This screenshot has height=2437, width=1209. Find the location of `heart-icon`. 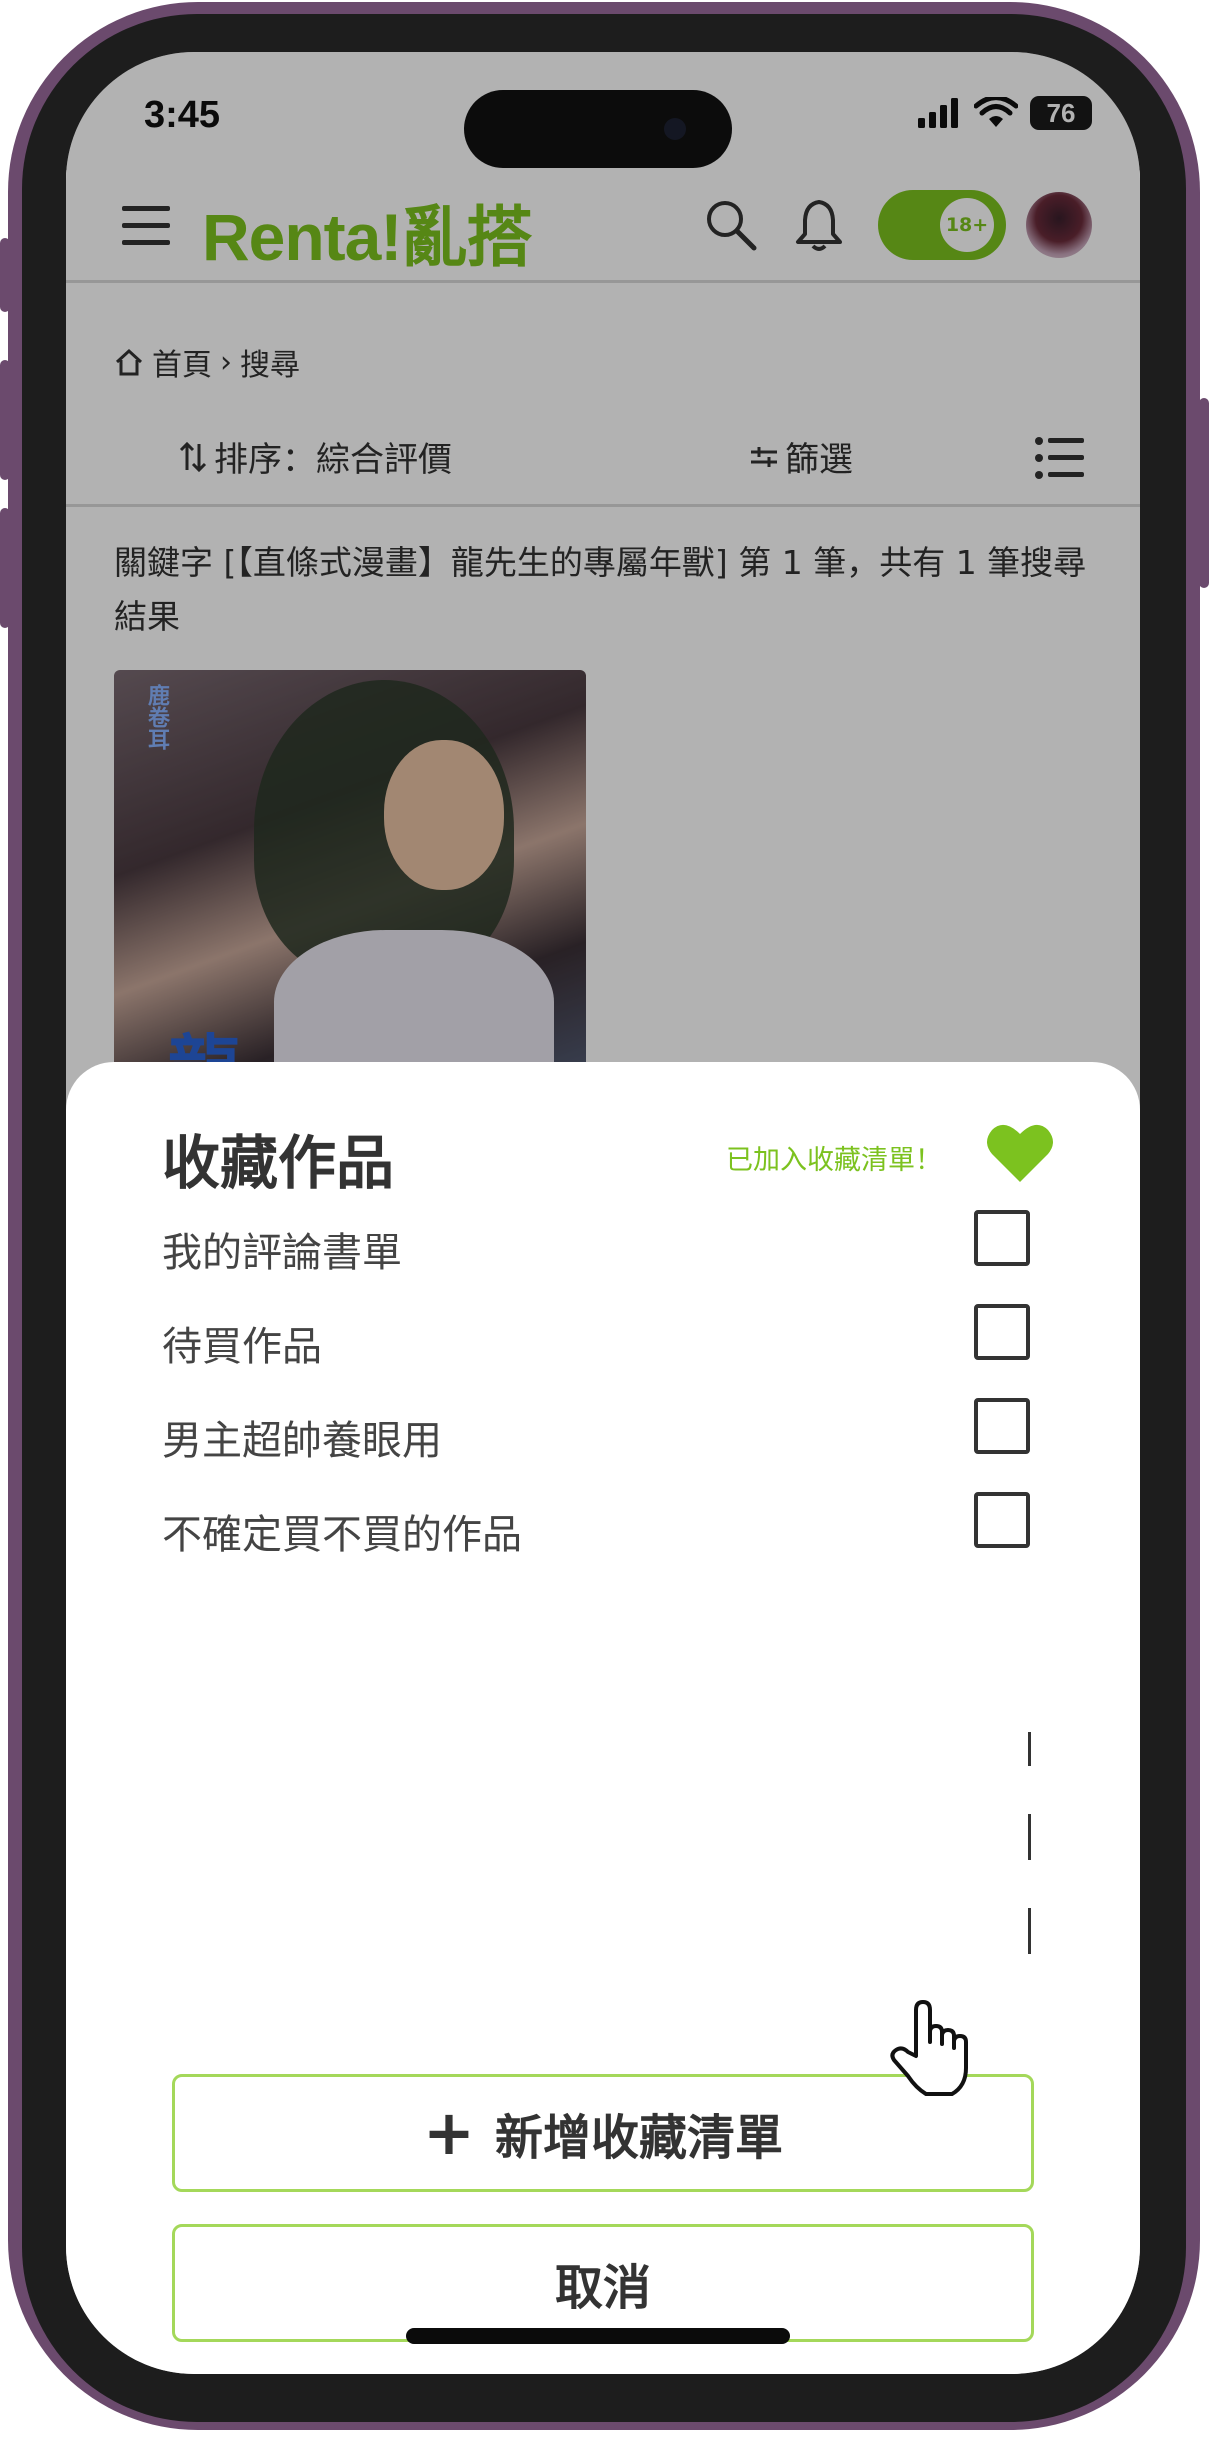

heart-icon is located at coordinates (1020, 1153).